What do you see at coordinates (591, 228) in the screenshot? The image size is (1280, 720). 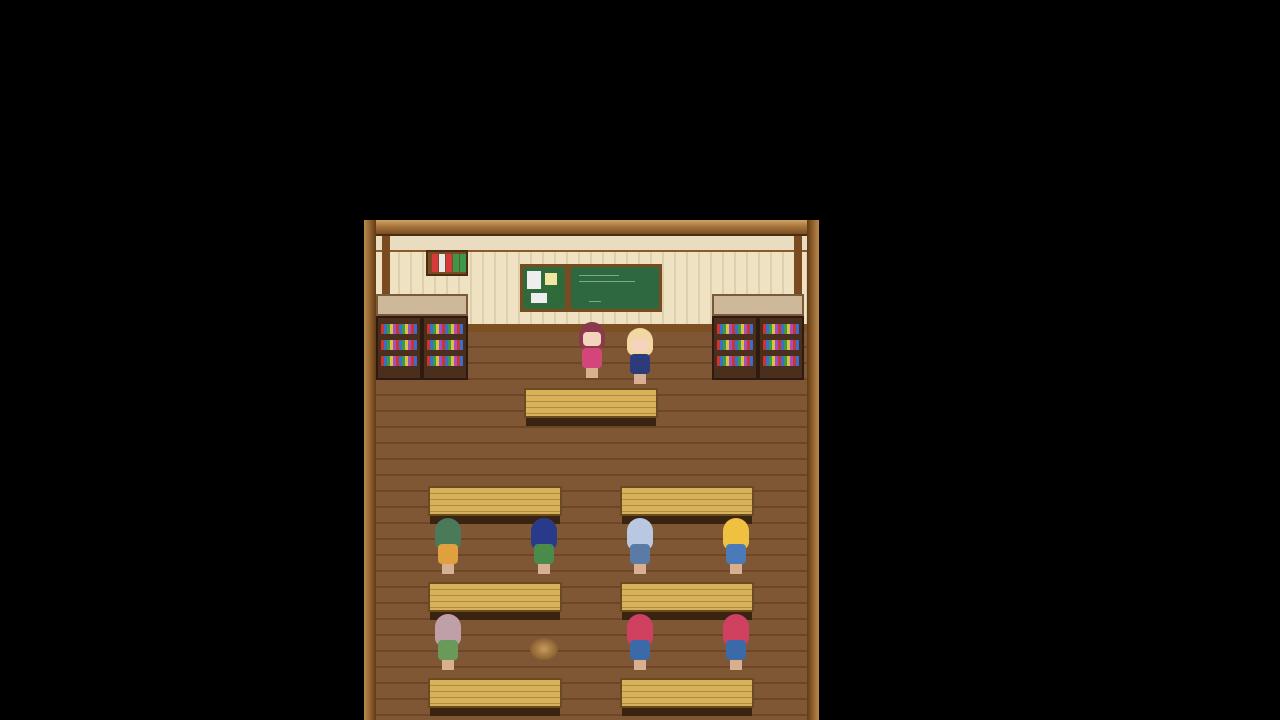 I see `room-frame-top` at bounding box center [591, 228].